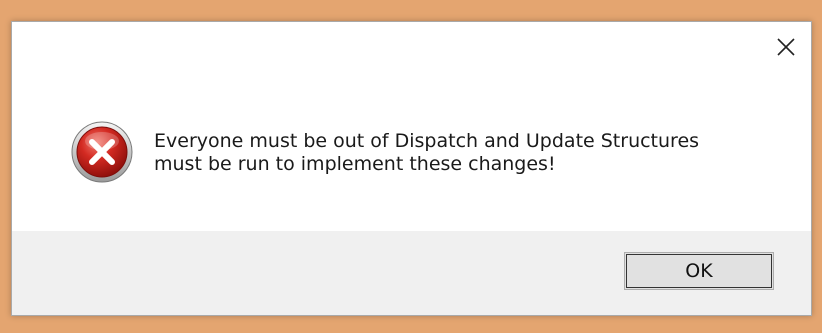 The height and width of the screenshot is (333, 822). Describe the element at coordinates (699, 271) in the screenshot. I see `ok-button: OK` at that location.